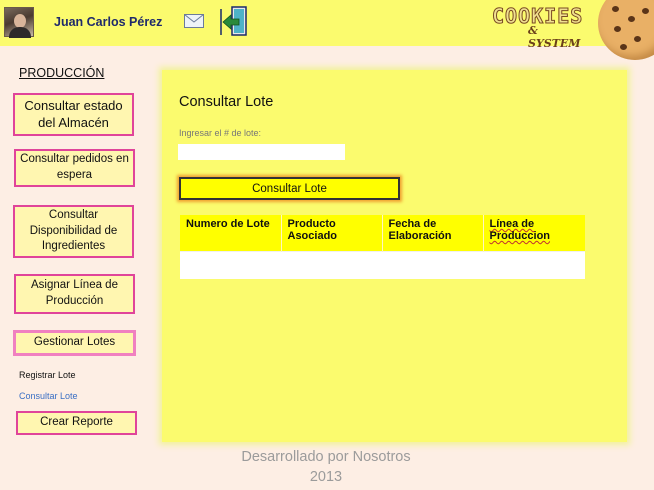 This screenshot has width=654, height=490. I want to click on sidebar-item-label: Consultar pedidos en espera, so click(74, 167).